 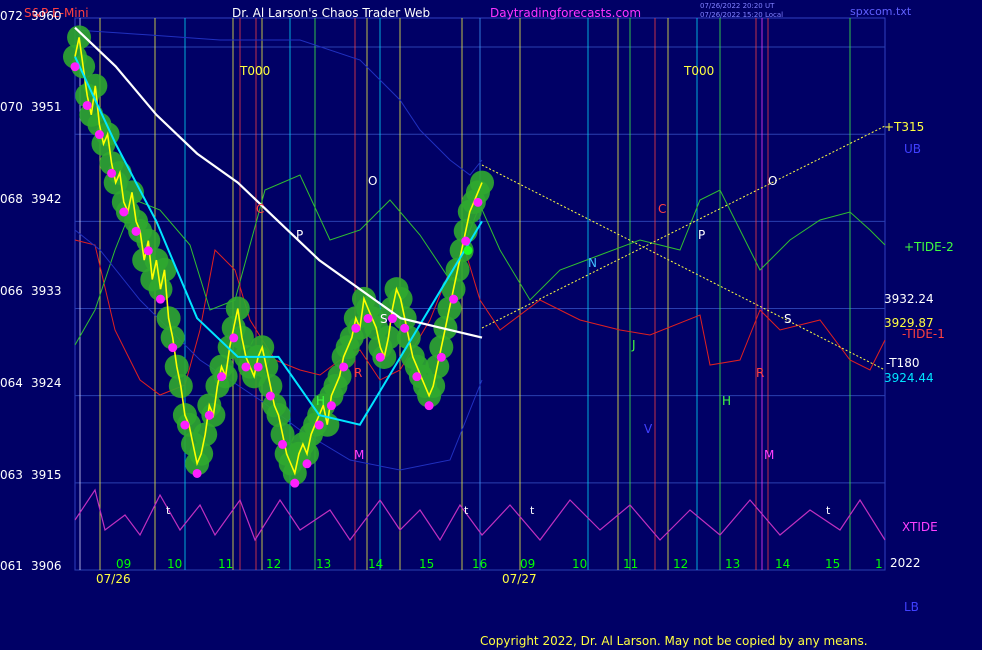 I want to click on marker-c-2: C, so click(x=662, y=209).